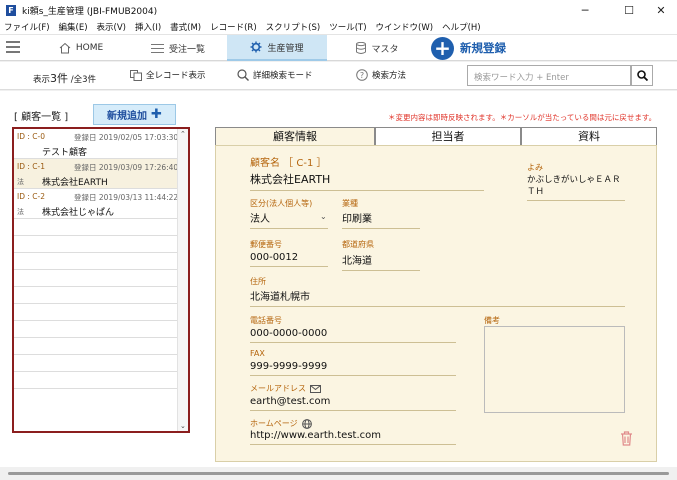 Image resolution: width=677 pixels, height=480 pixels. Describe the element at coordinates (576, 187) in the screenshot. I see `yomi-field: かぶしきがいしゃＥＡＲＴＨ` at that location.